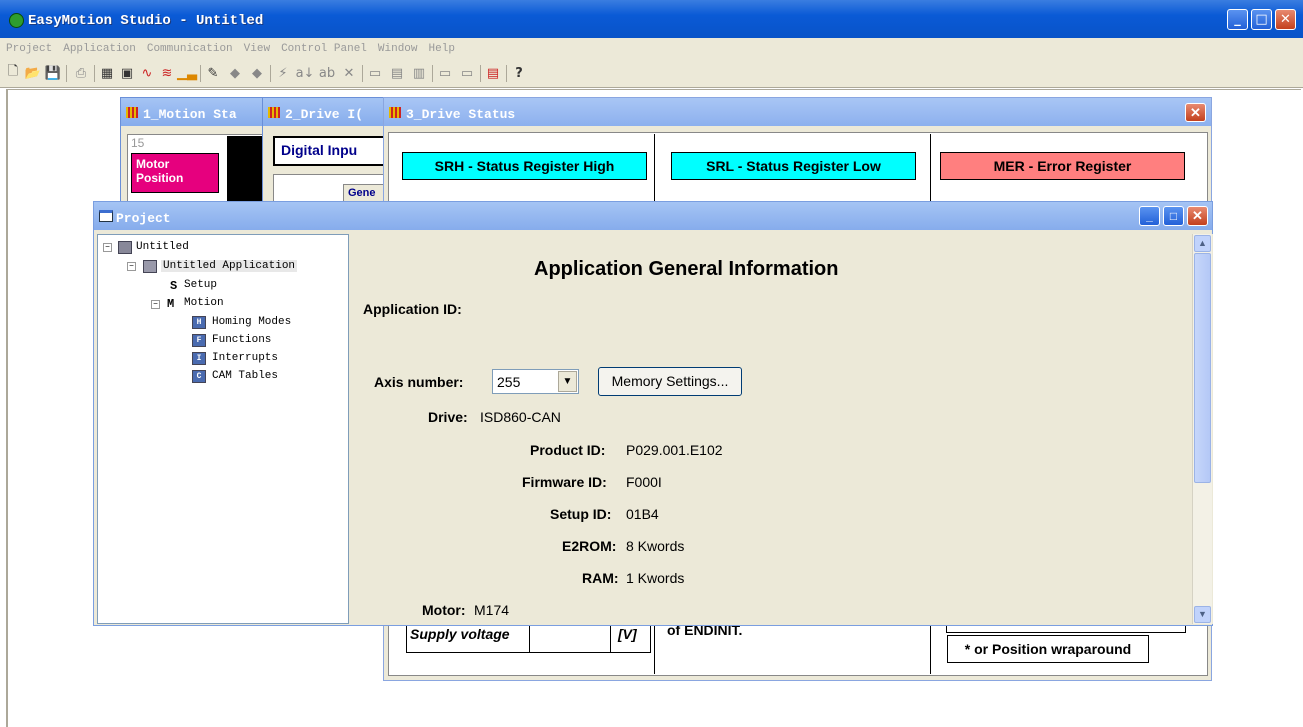  Describe the element at coordinates (627, 634) in the screenshot. I see `supply-voltage-unit: [V]` at that location.